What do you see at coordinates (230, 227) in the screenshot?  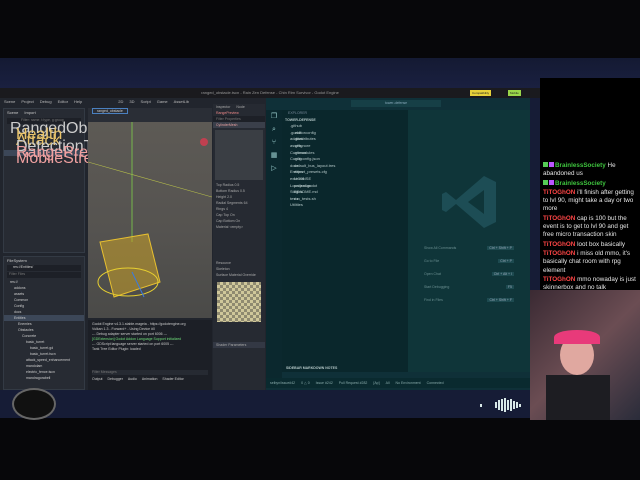 I see `prop-material: Material <empty>` at bounding box center [230, 227].